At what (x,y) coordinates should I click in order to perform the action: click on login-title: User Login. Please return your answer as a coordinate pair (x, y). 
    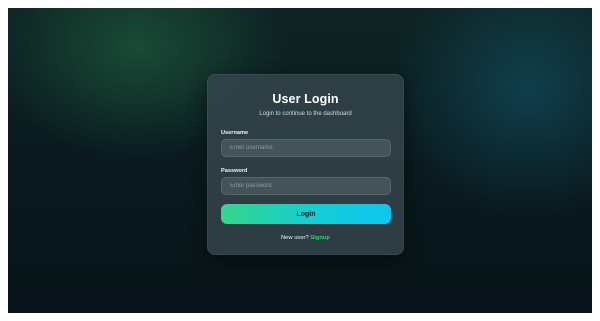
    Looking at the image, I should click on (305, 99).